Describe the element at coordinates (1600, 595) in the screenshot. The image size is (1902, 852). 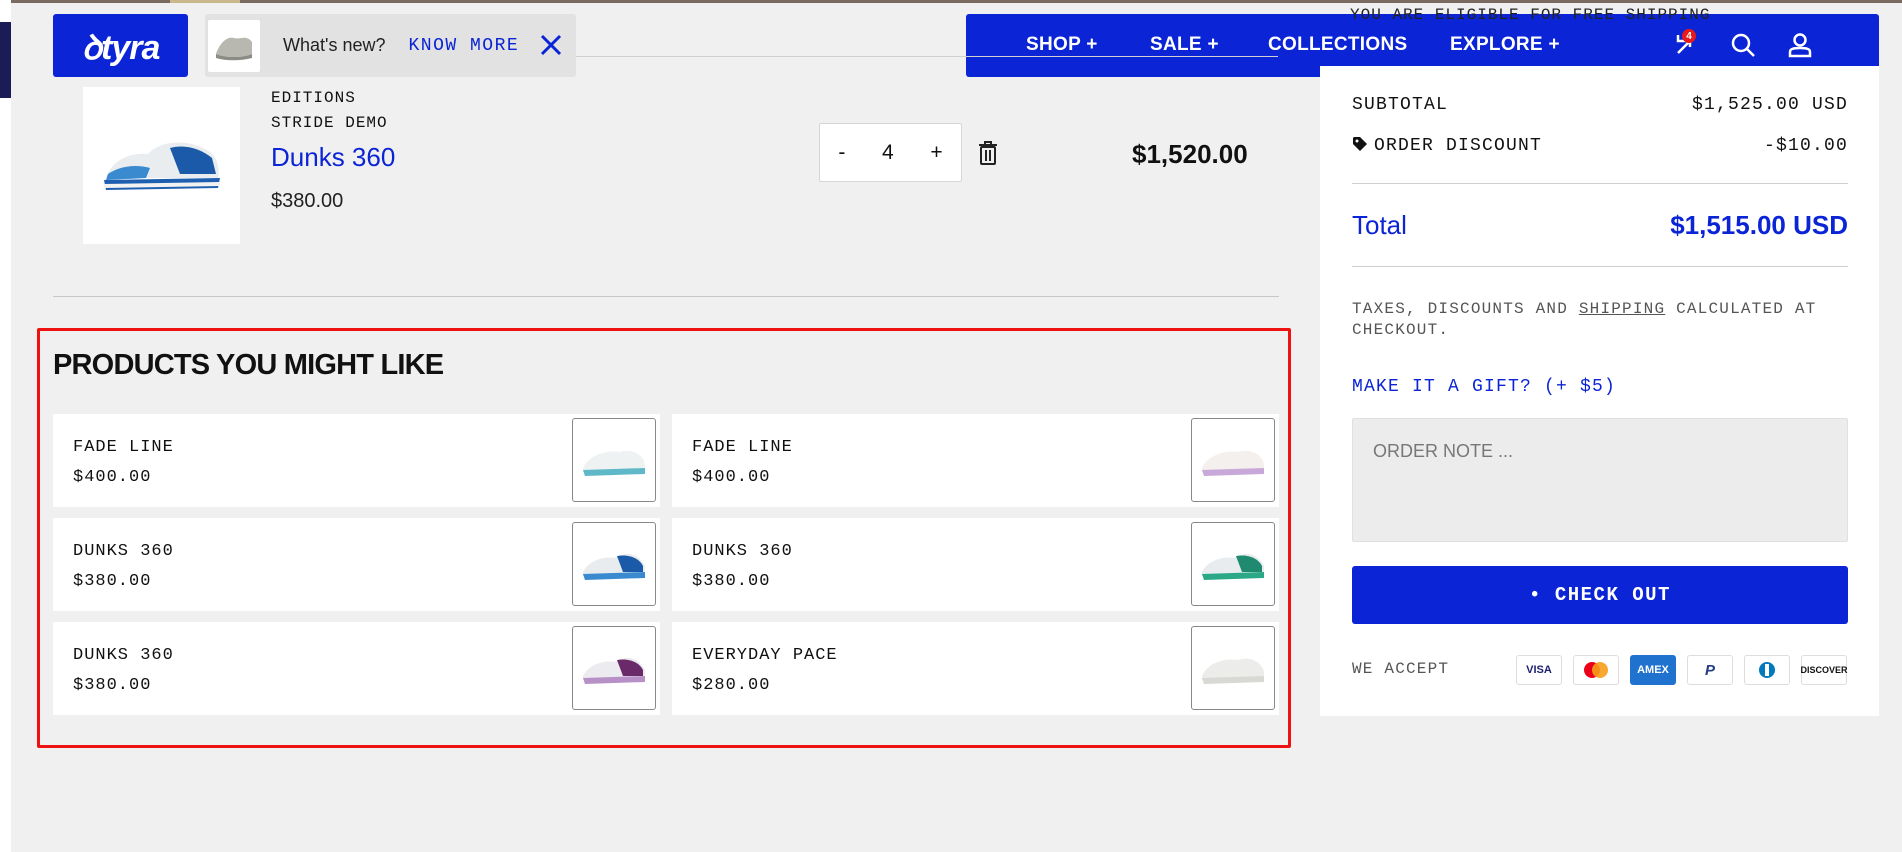
I see `checkout-button: • CHECK OUT` at that location.